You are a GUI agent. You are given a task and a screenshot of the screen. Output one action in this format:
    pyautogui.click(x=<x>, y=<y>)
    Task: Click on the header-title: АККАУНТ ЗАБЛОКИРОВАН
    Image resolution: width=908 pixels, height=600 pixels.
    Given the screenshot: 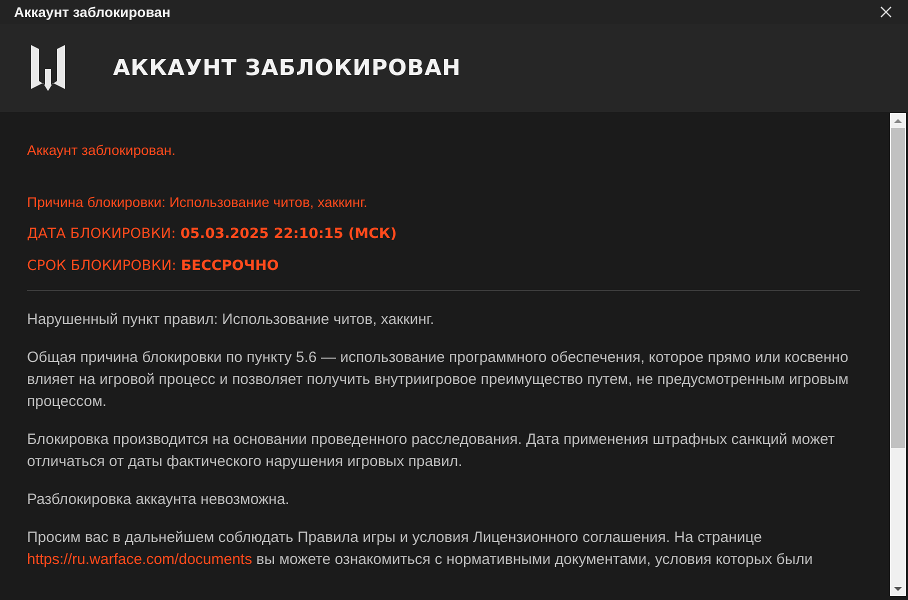 What is the action you would take?
    pyautogui.click(x=287, y=68)
    